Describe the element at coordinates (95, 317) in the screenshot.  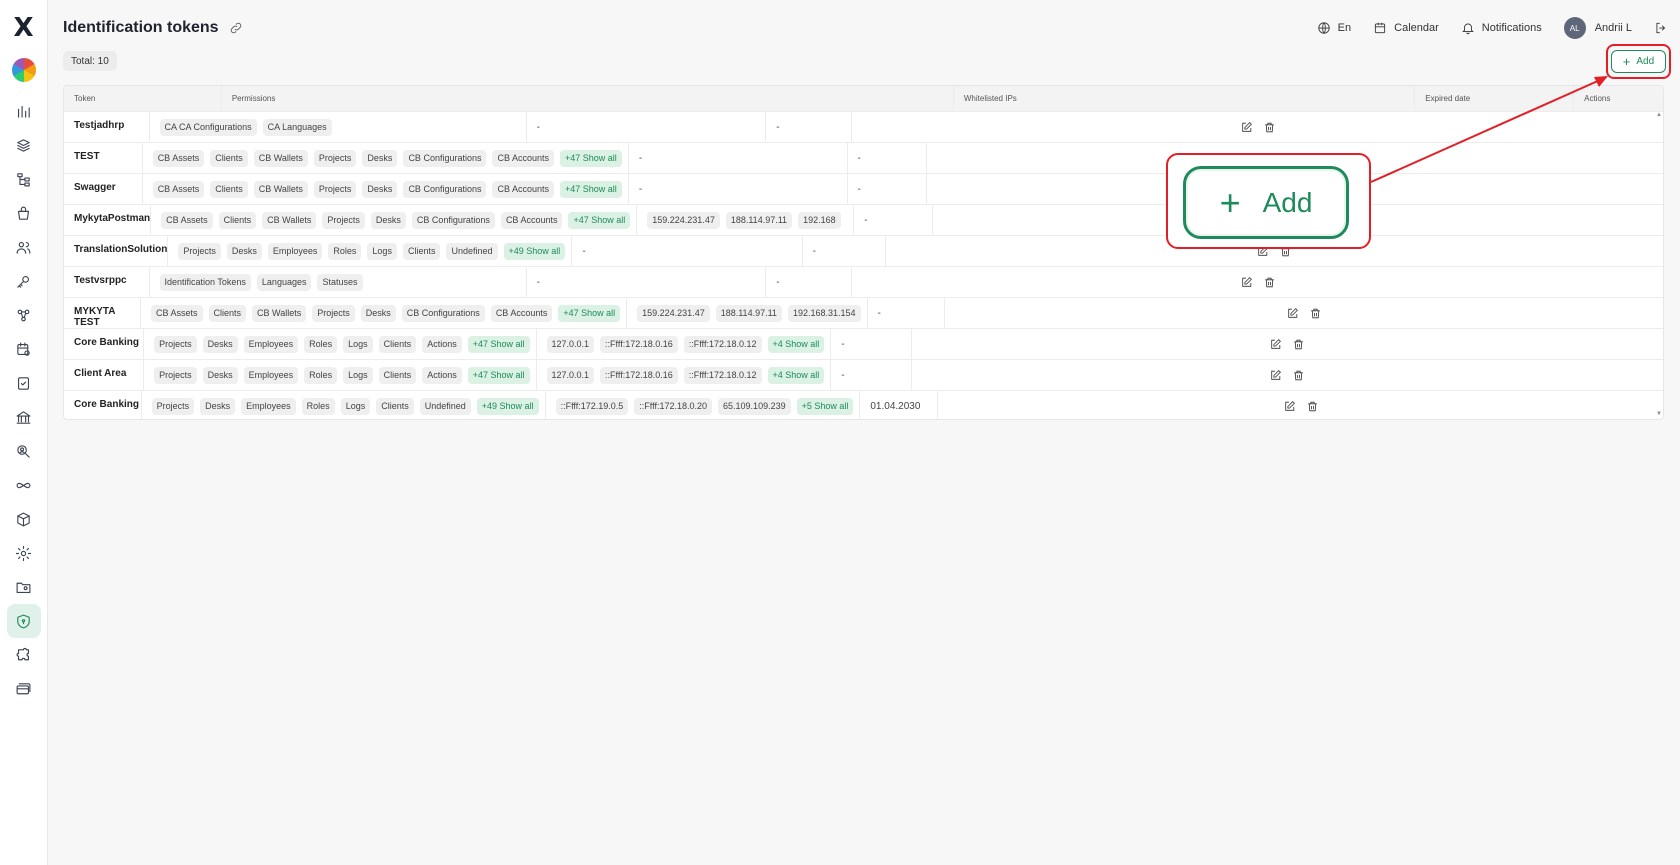
I see `token-name: MYKYTA TEST` at that location.